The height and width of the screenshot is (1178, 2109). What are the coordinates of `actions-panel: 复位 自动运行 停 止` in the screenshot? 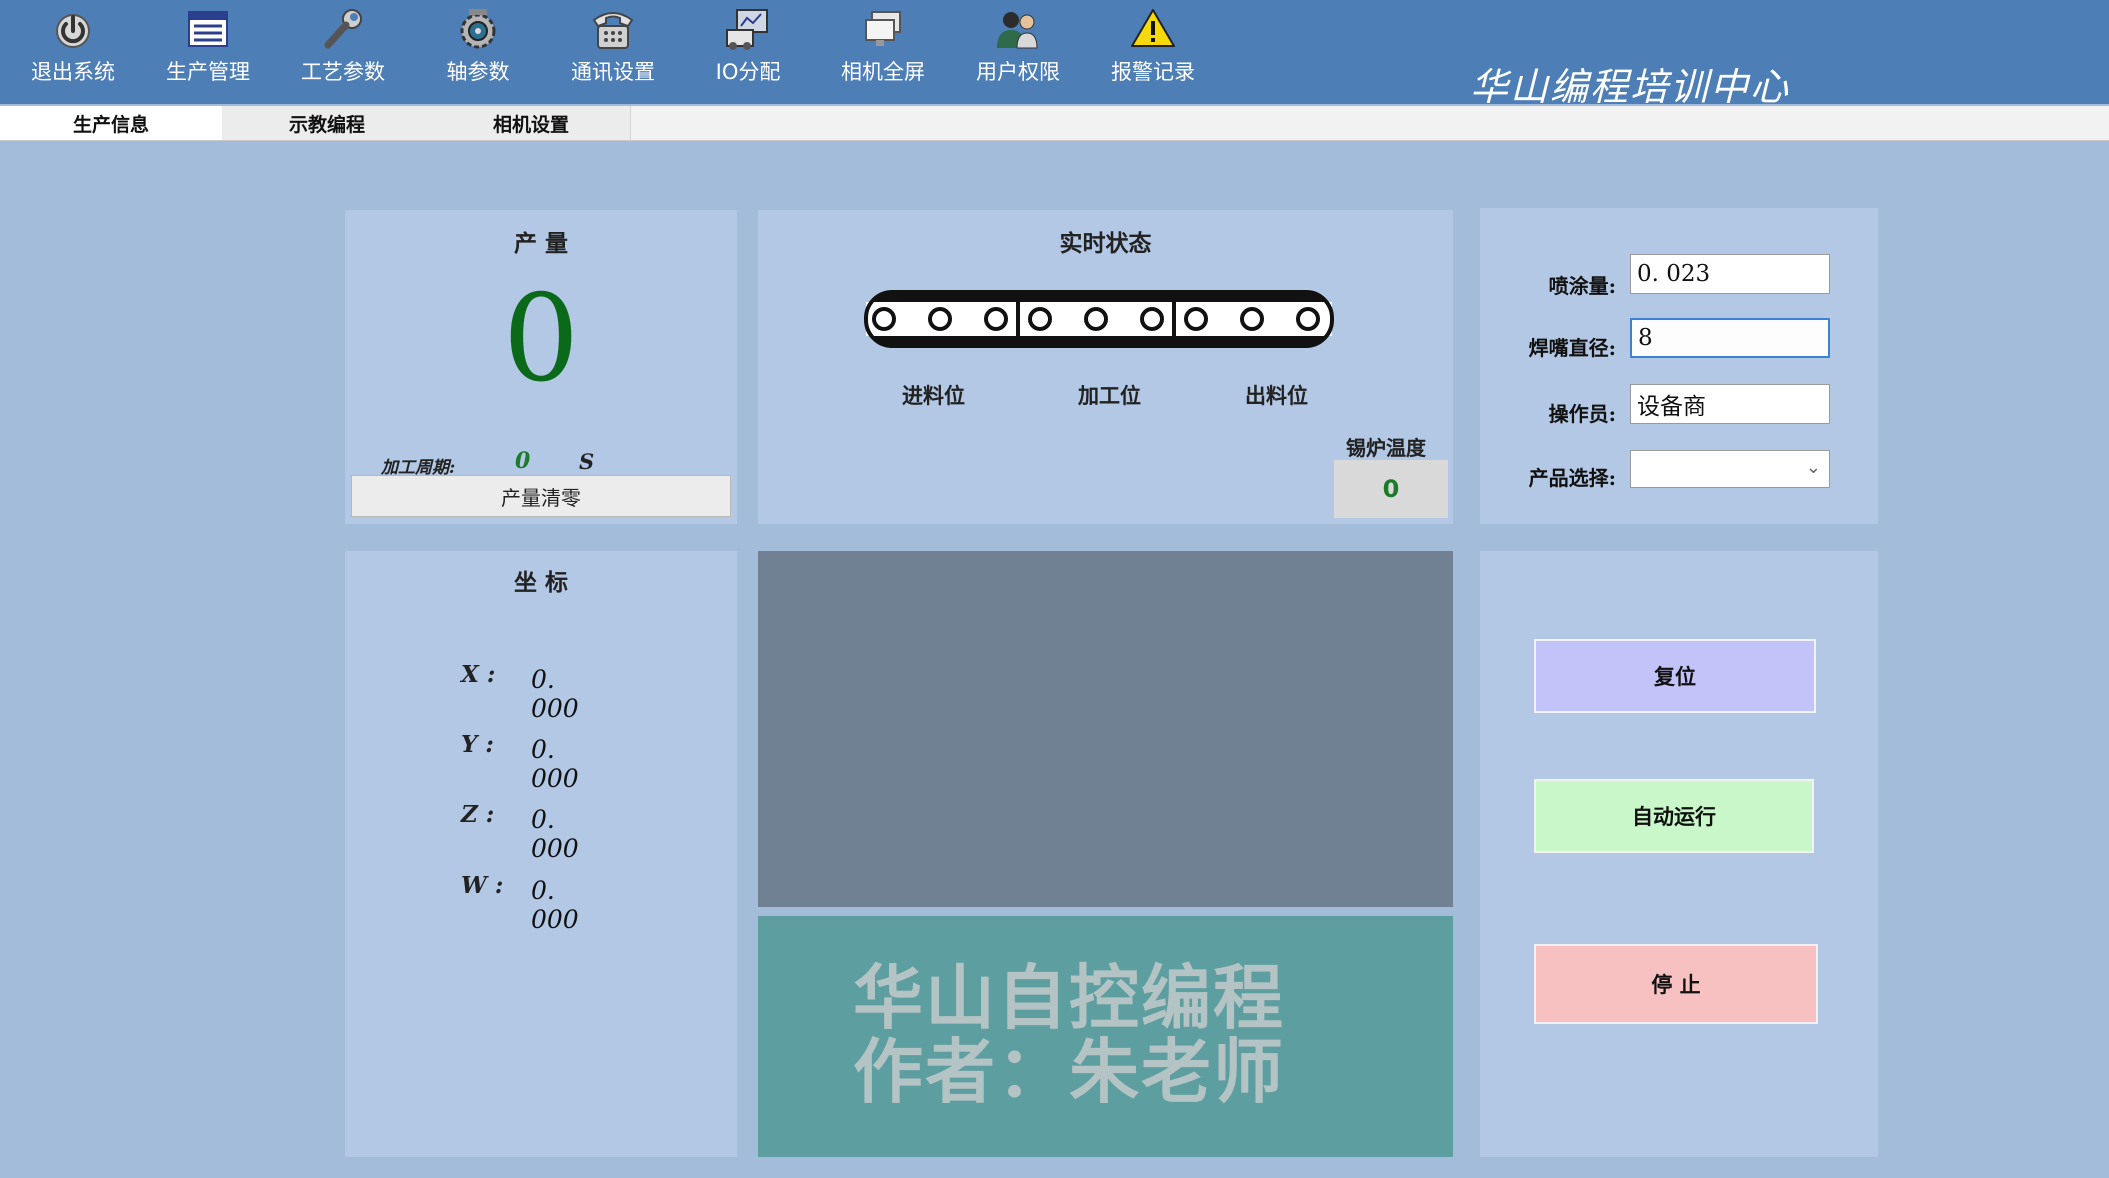 It's located at (1679, 854).